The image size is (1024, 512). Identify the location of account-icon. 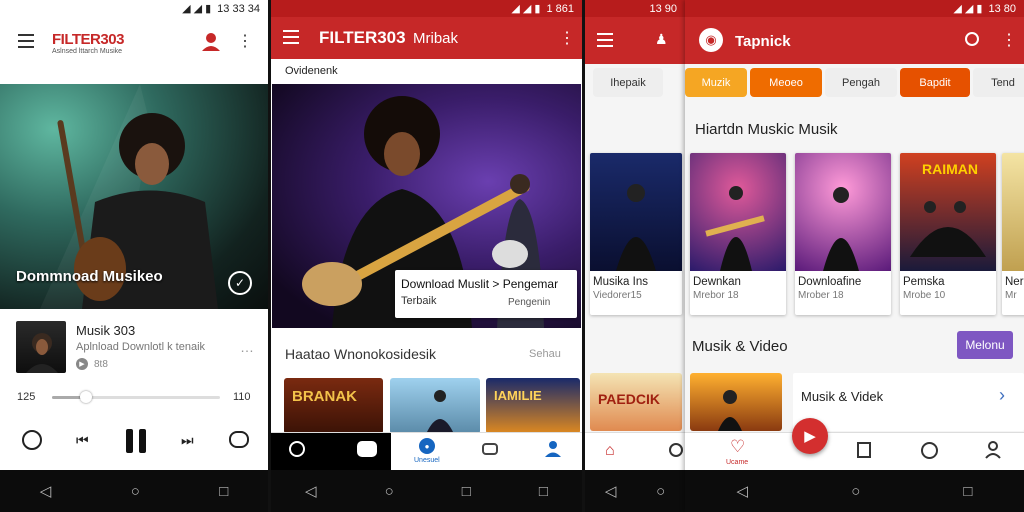
(211, 42).